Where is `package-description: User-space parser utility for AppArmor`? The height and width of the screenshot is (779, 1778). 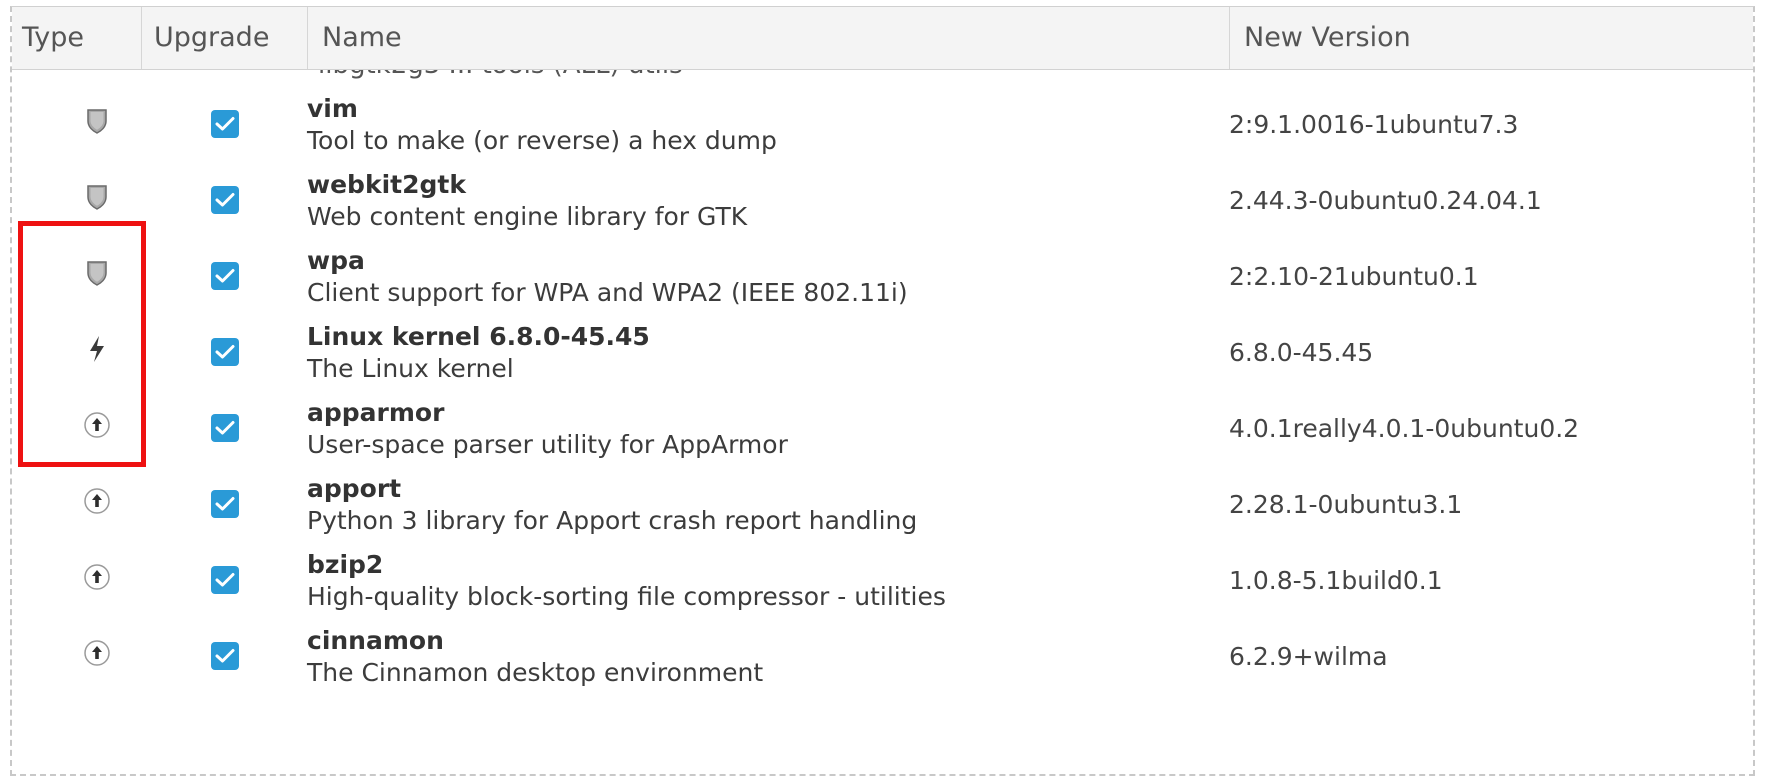
package-description: User-space parser utility for AppArmor is located at coordinates (547, 444).